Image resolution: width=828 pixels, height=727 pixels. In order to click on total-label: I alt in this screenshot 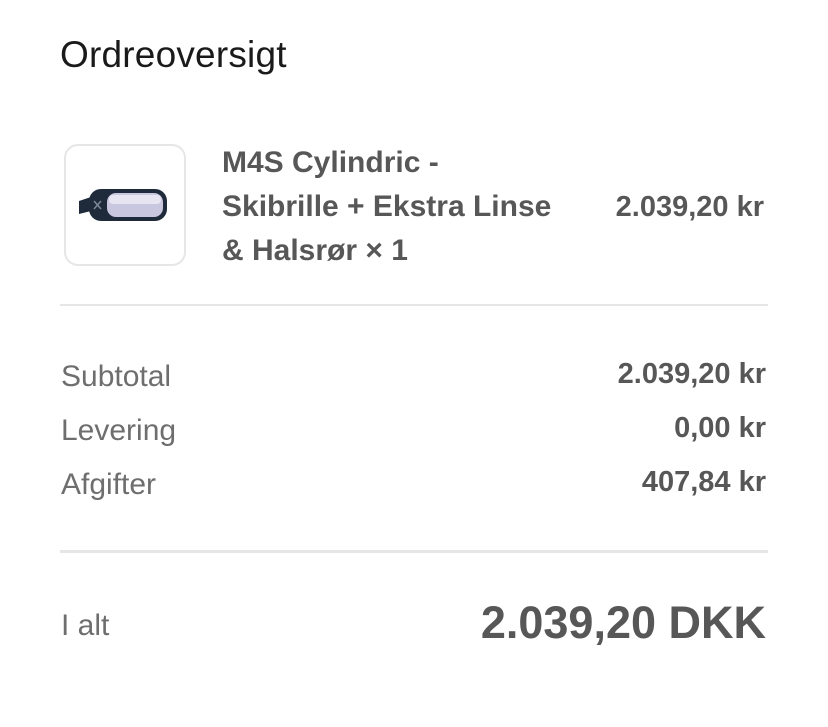, I will do `click(85, 625)`.